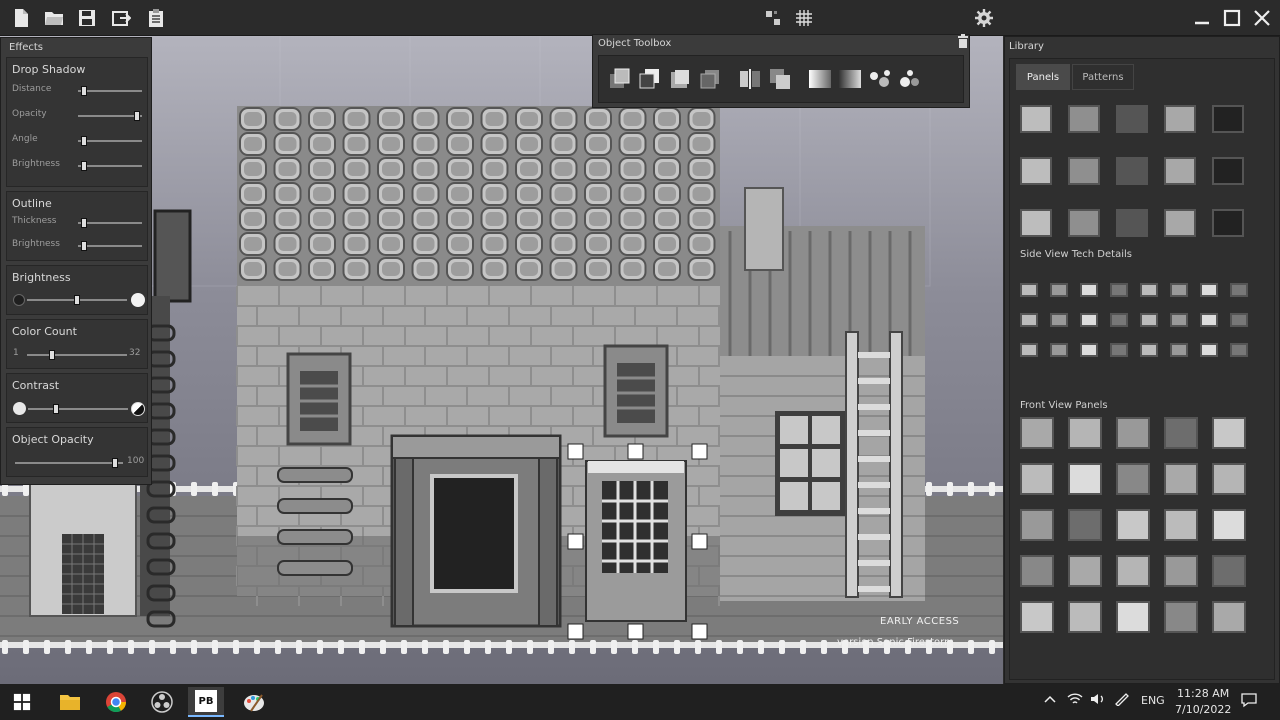  Describe the element at coordinates (162, 702) in the screenshot. I see `obs-icon` at that location.